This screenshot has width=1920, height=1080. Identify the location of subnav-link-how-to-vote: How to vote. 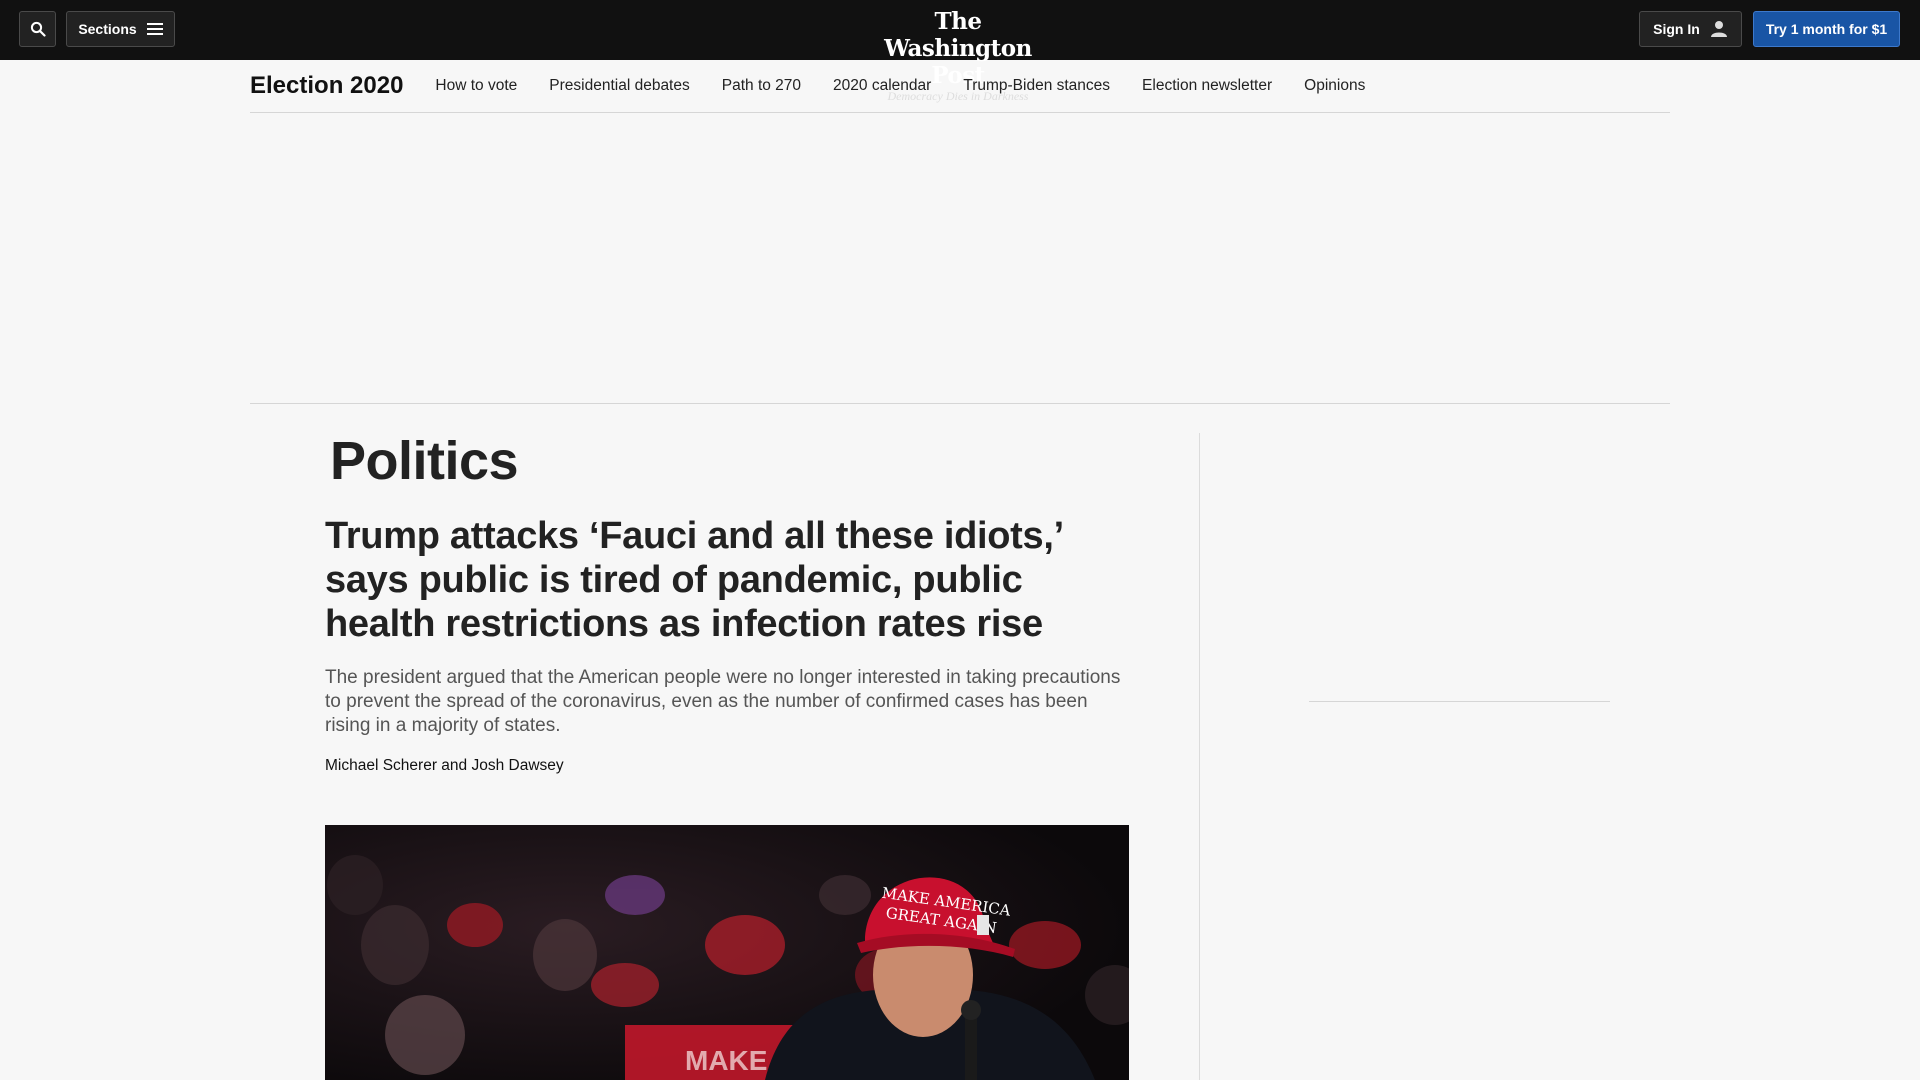
(476, 86).